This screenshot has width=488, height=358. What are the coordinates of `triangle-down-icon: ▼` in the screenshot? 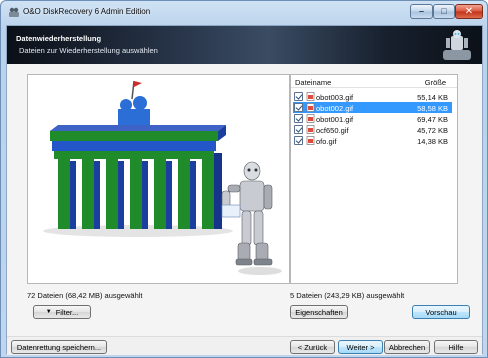 It's located at (48, 312).